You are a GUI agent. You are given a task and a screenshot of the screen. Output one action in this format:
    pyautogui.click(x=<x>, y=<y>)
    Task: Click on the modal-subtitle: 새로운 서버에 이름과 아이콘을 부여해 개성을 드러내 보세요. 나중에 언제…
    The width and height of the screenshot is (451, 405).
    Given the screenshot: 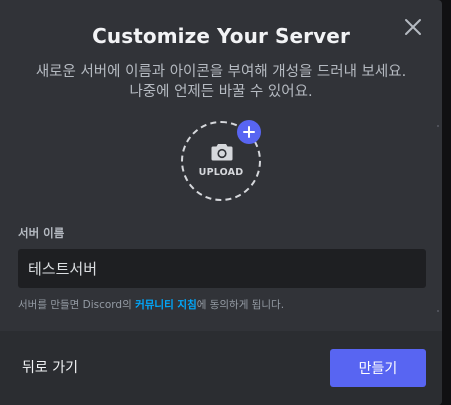 What is the action you would take?
    pyautogui.click(x=221, y=82)
    